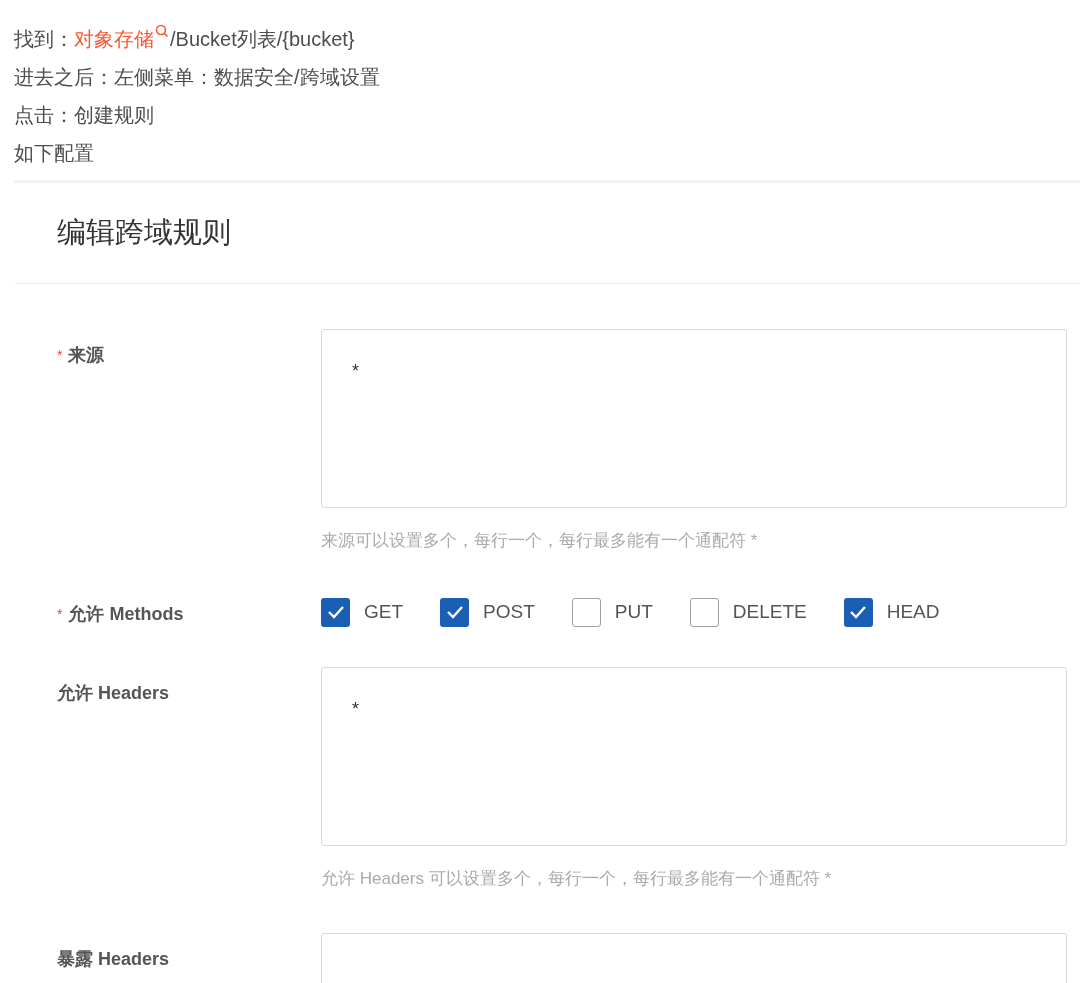 Image resolution: width=1080 pixels, height=983 pixels. I want to click on method-checkbox: HEAD, so click(891, 612).